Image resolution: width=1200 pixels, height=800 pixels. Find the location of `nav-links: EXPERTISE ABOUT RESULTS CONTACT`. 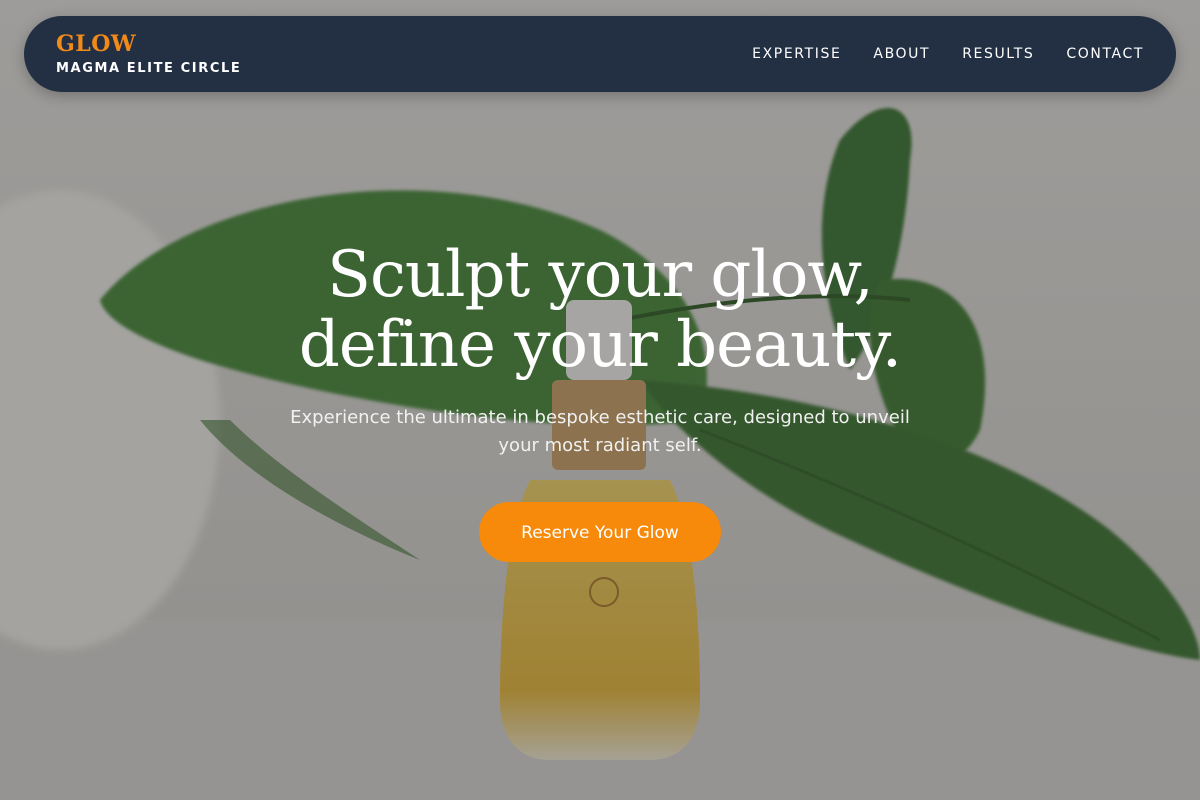

nav-links: EXPERTISE ABOUT RESULTS CONTACT is located at coordinates (948, 54).